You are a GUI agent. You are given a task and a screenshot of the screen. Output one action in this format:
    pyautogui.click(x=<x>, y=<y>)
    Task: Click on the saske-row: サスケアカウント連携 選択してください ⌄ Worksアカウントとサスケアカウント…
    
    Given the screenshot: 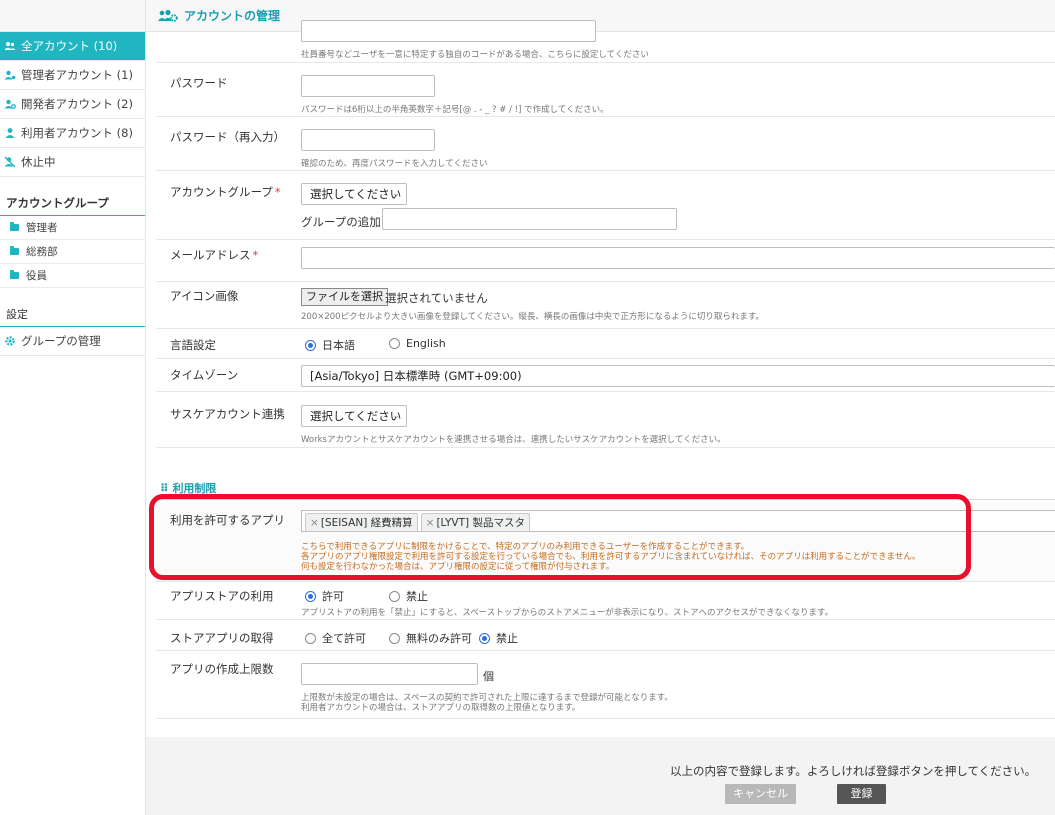 What is the action you would take?
    pyautogui.click(x=605, y=420)
    